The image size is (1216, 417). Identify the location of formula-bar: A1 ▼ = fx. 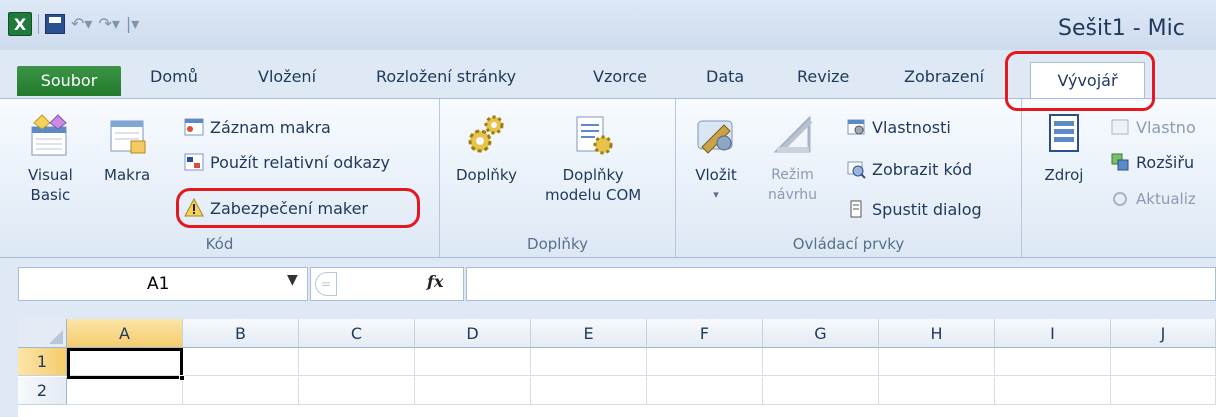
(608, 284).